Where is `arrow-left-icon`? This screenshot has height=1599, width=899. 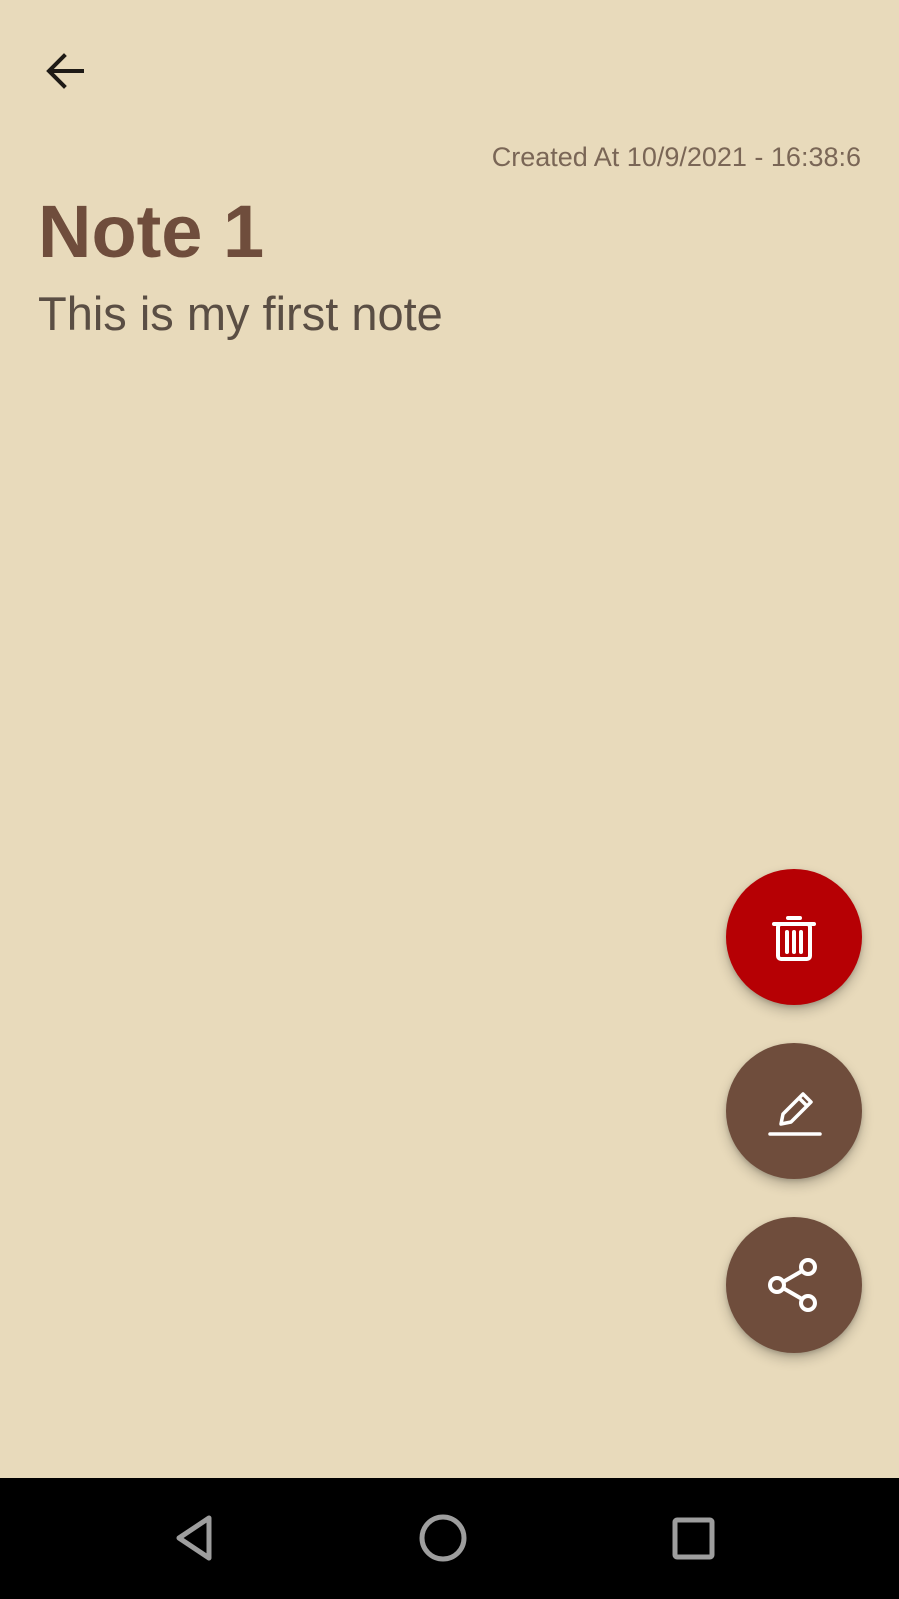 arrow-left-icon is located at coordinates (65, 71).